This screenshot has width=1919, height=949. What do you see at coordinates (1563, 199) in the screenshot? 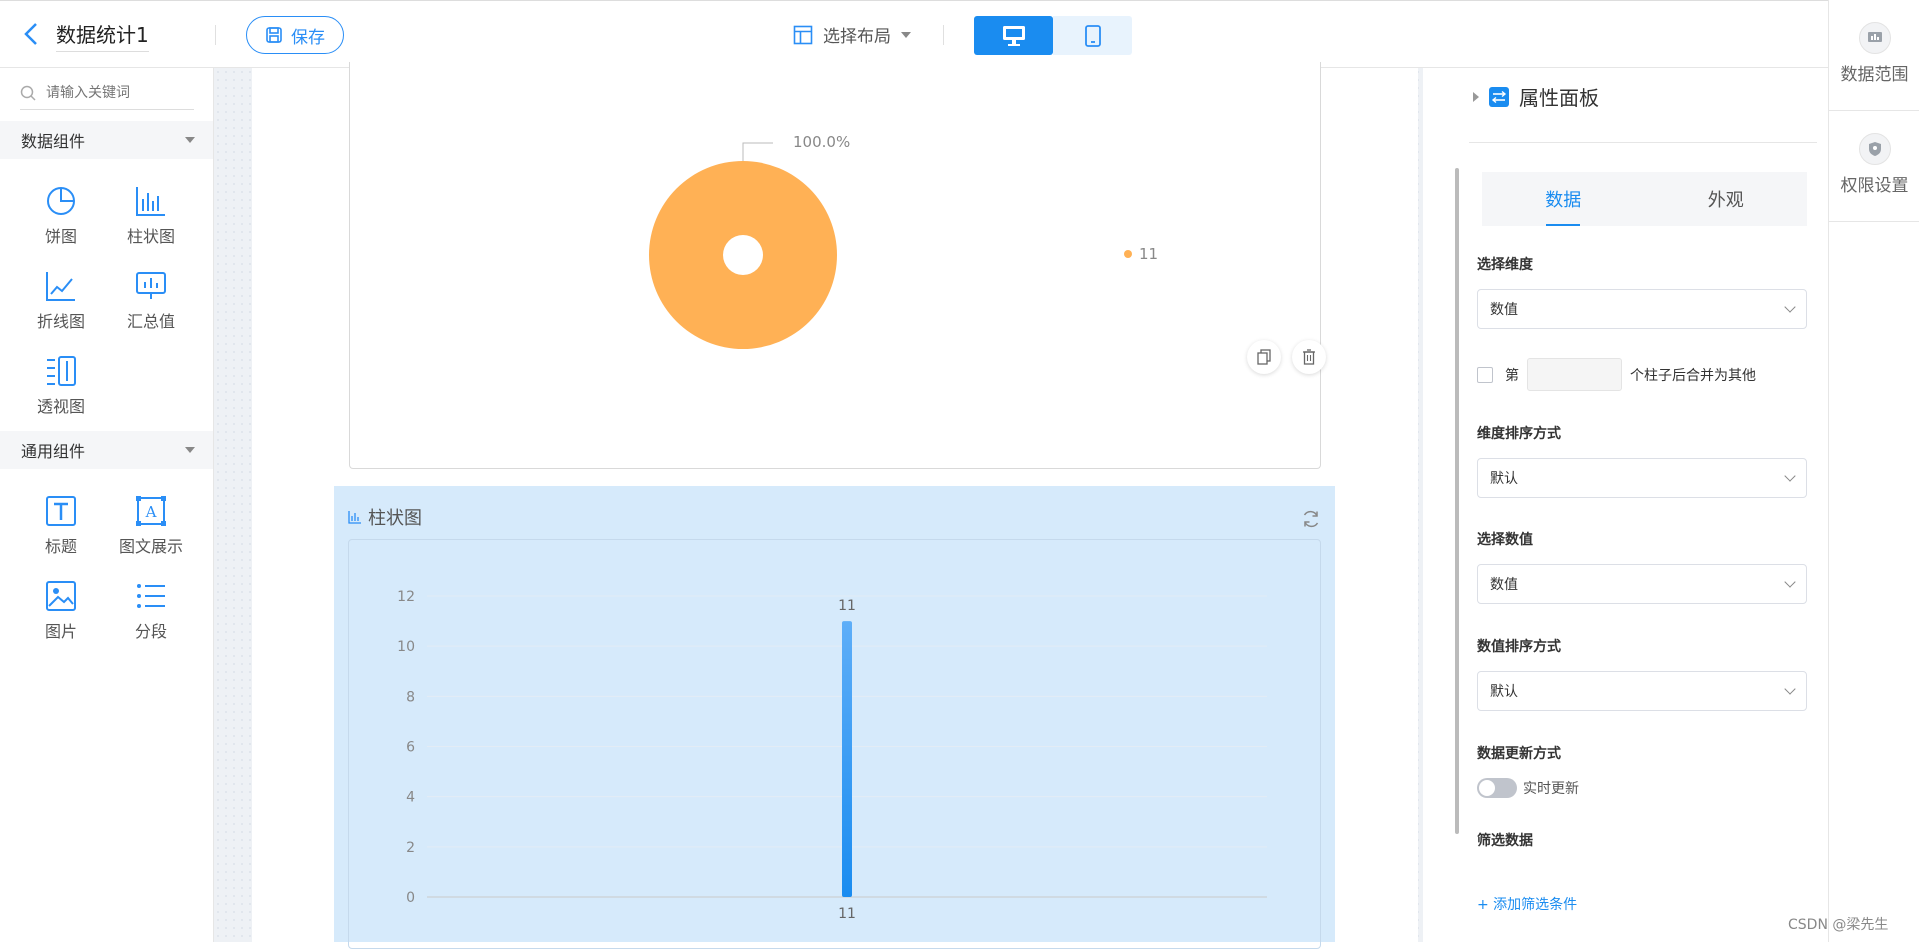
I see `tab-data: 数据` at bounding box center [1563, 199].